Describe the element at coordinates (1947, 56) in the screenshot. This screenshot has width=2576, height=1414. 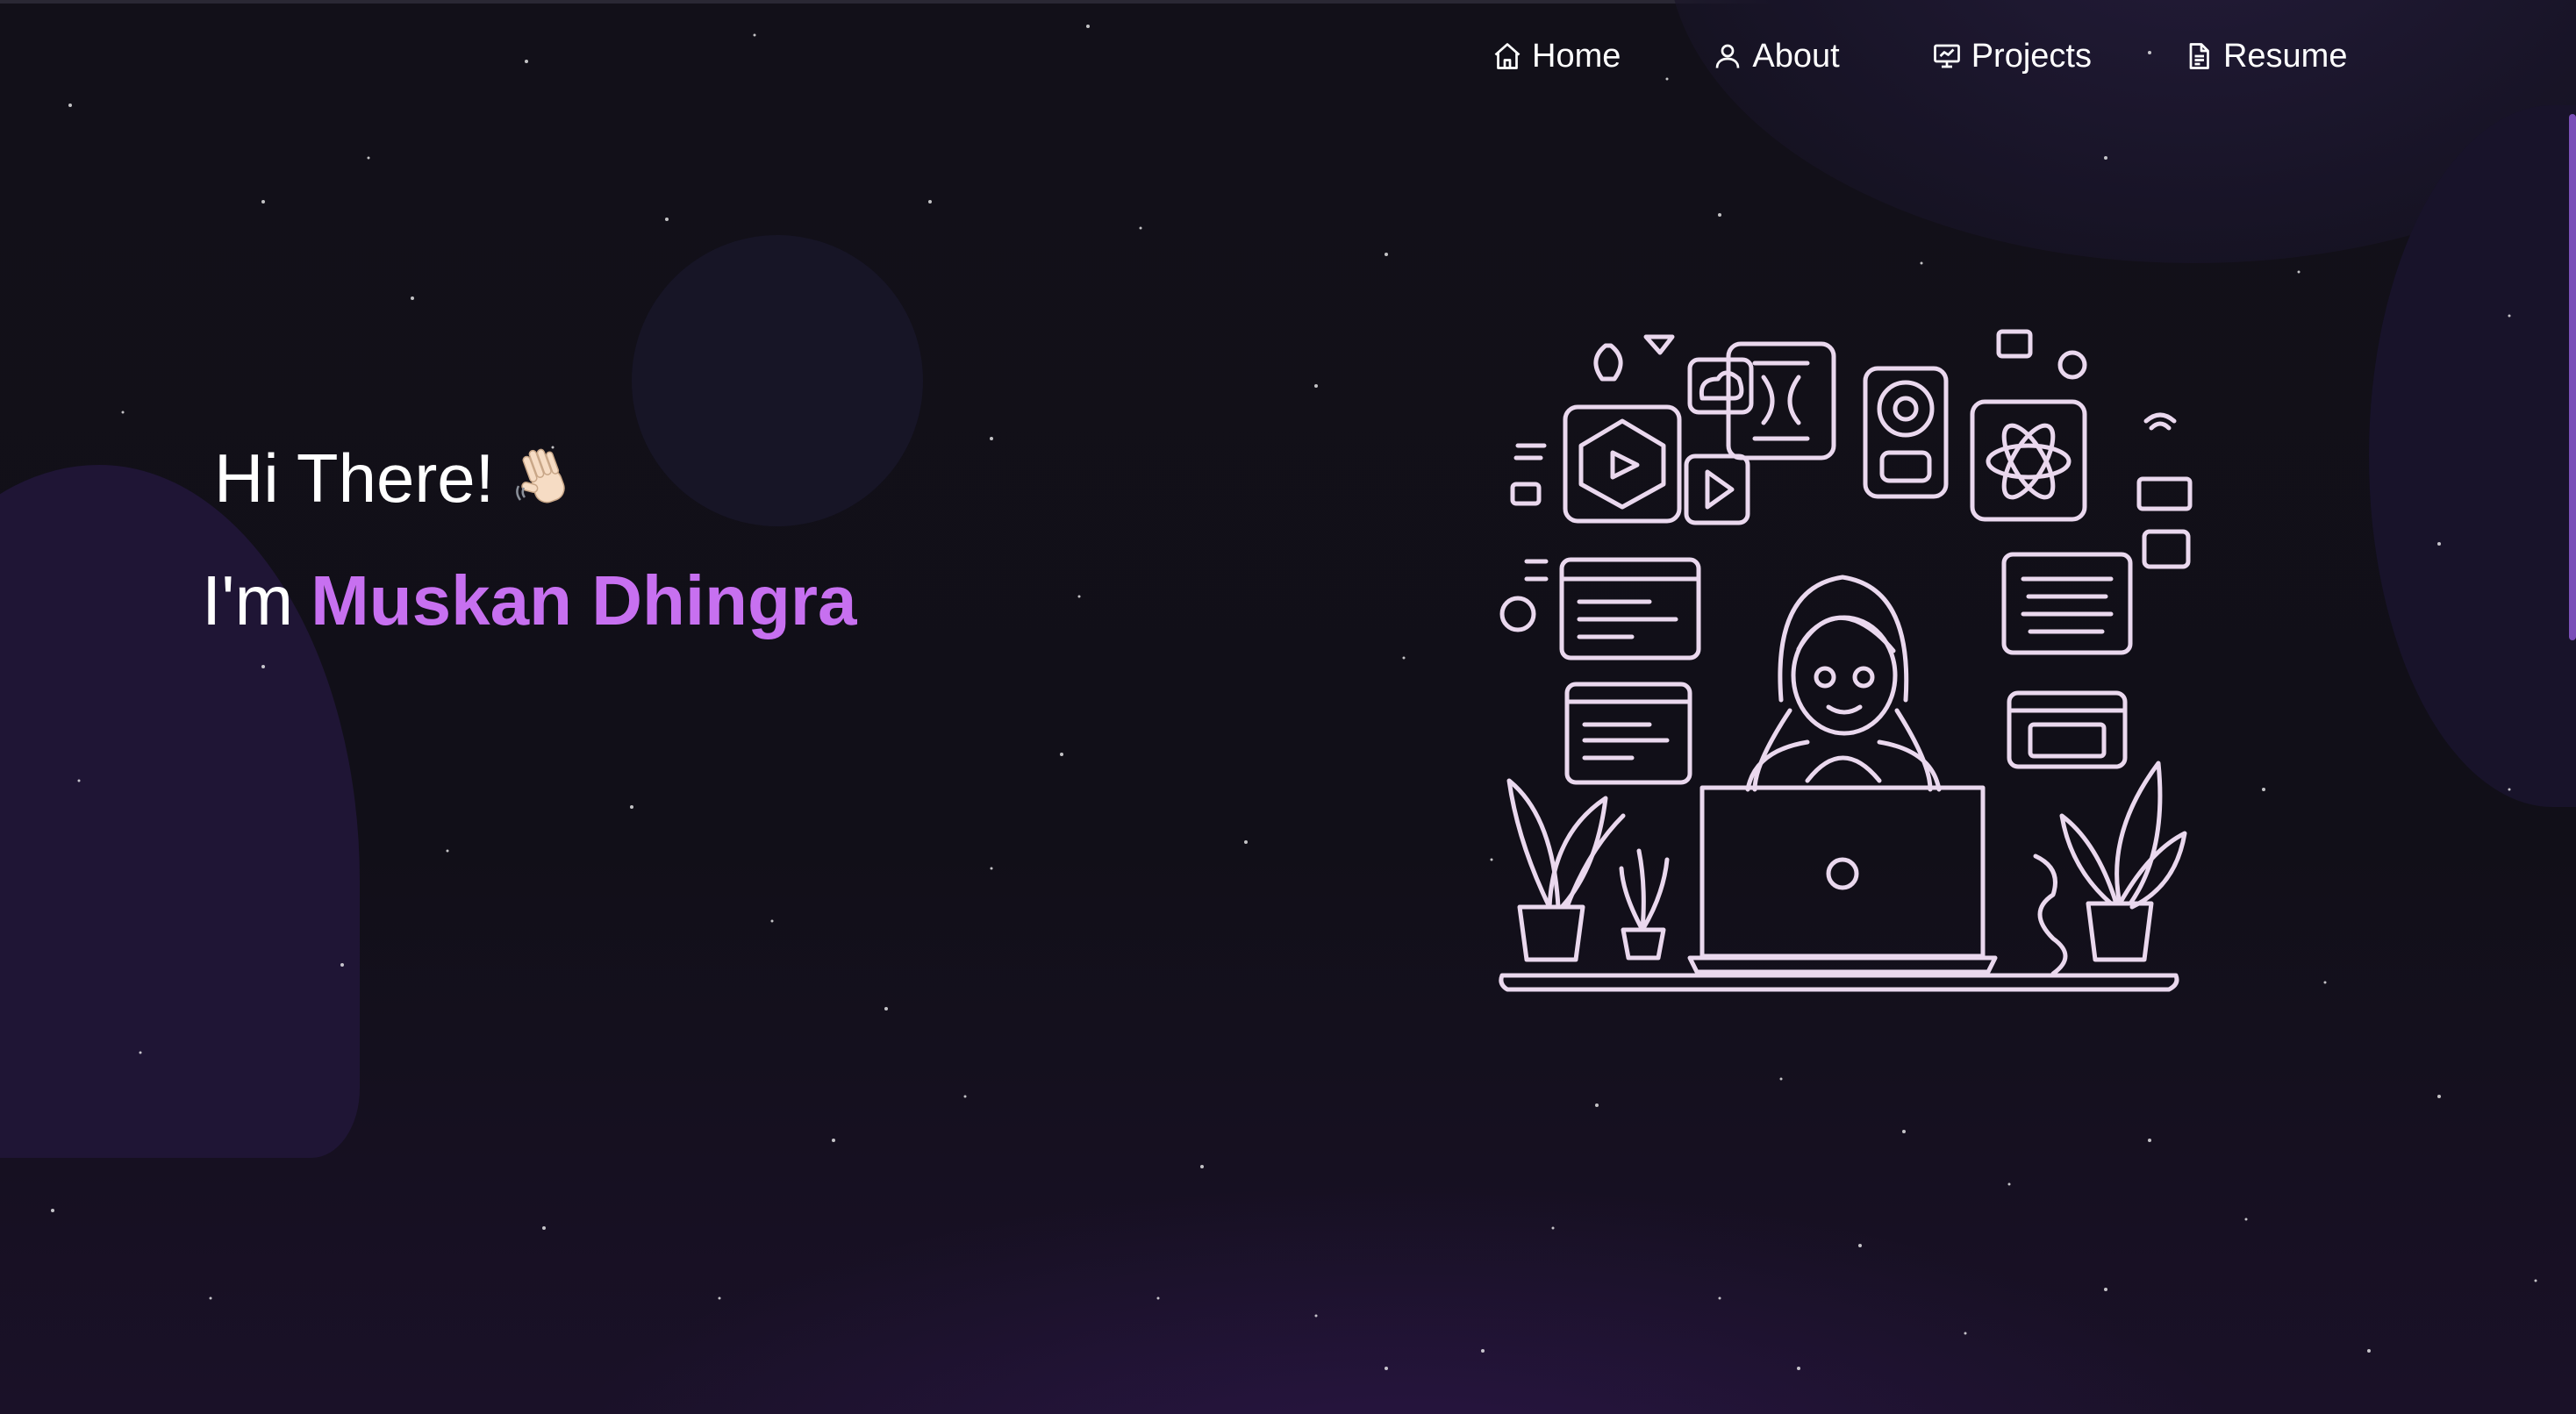
I see `projects-icon` at that location.